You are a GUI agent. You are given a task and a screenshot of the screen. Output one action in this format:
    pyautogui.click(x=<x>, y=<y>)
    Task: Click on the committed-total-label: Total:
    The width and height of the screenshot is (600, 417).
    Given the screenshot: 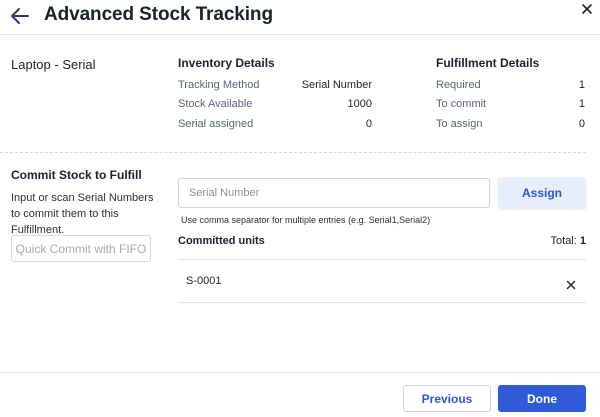 What is the action you would take?
    pyautogui.click(x=563, y=241)
    